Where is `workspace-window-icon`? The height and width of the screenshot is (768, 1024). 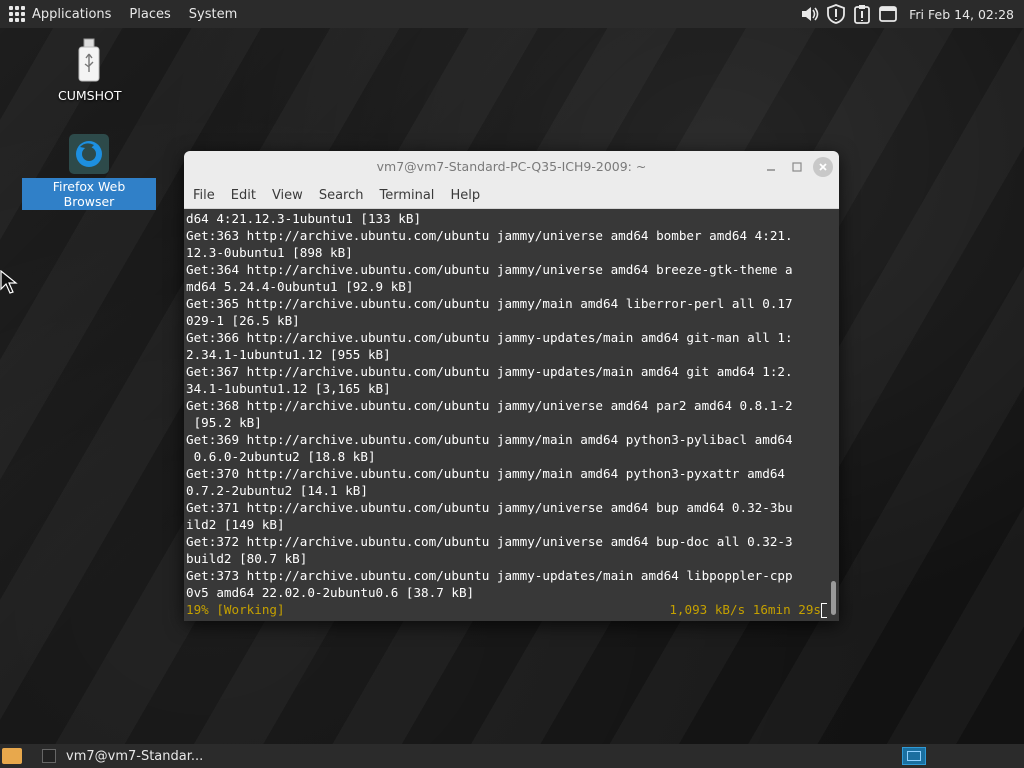 workspace-window-icon is located at coordinates (914, 756).